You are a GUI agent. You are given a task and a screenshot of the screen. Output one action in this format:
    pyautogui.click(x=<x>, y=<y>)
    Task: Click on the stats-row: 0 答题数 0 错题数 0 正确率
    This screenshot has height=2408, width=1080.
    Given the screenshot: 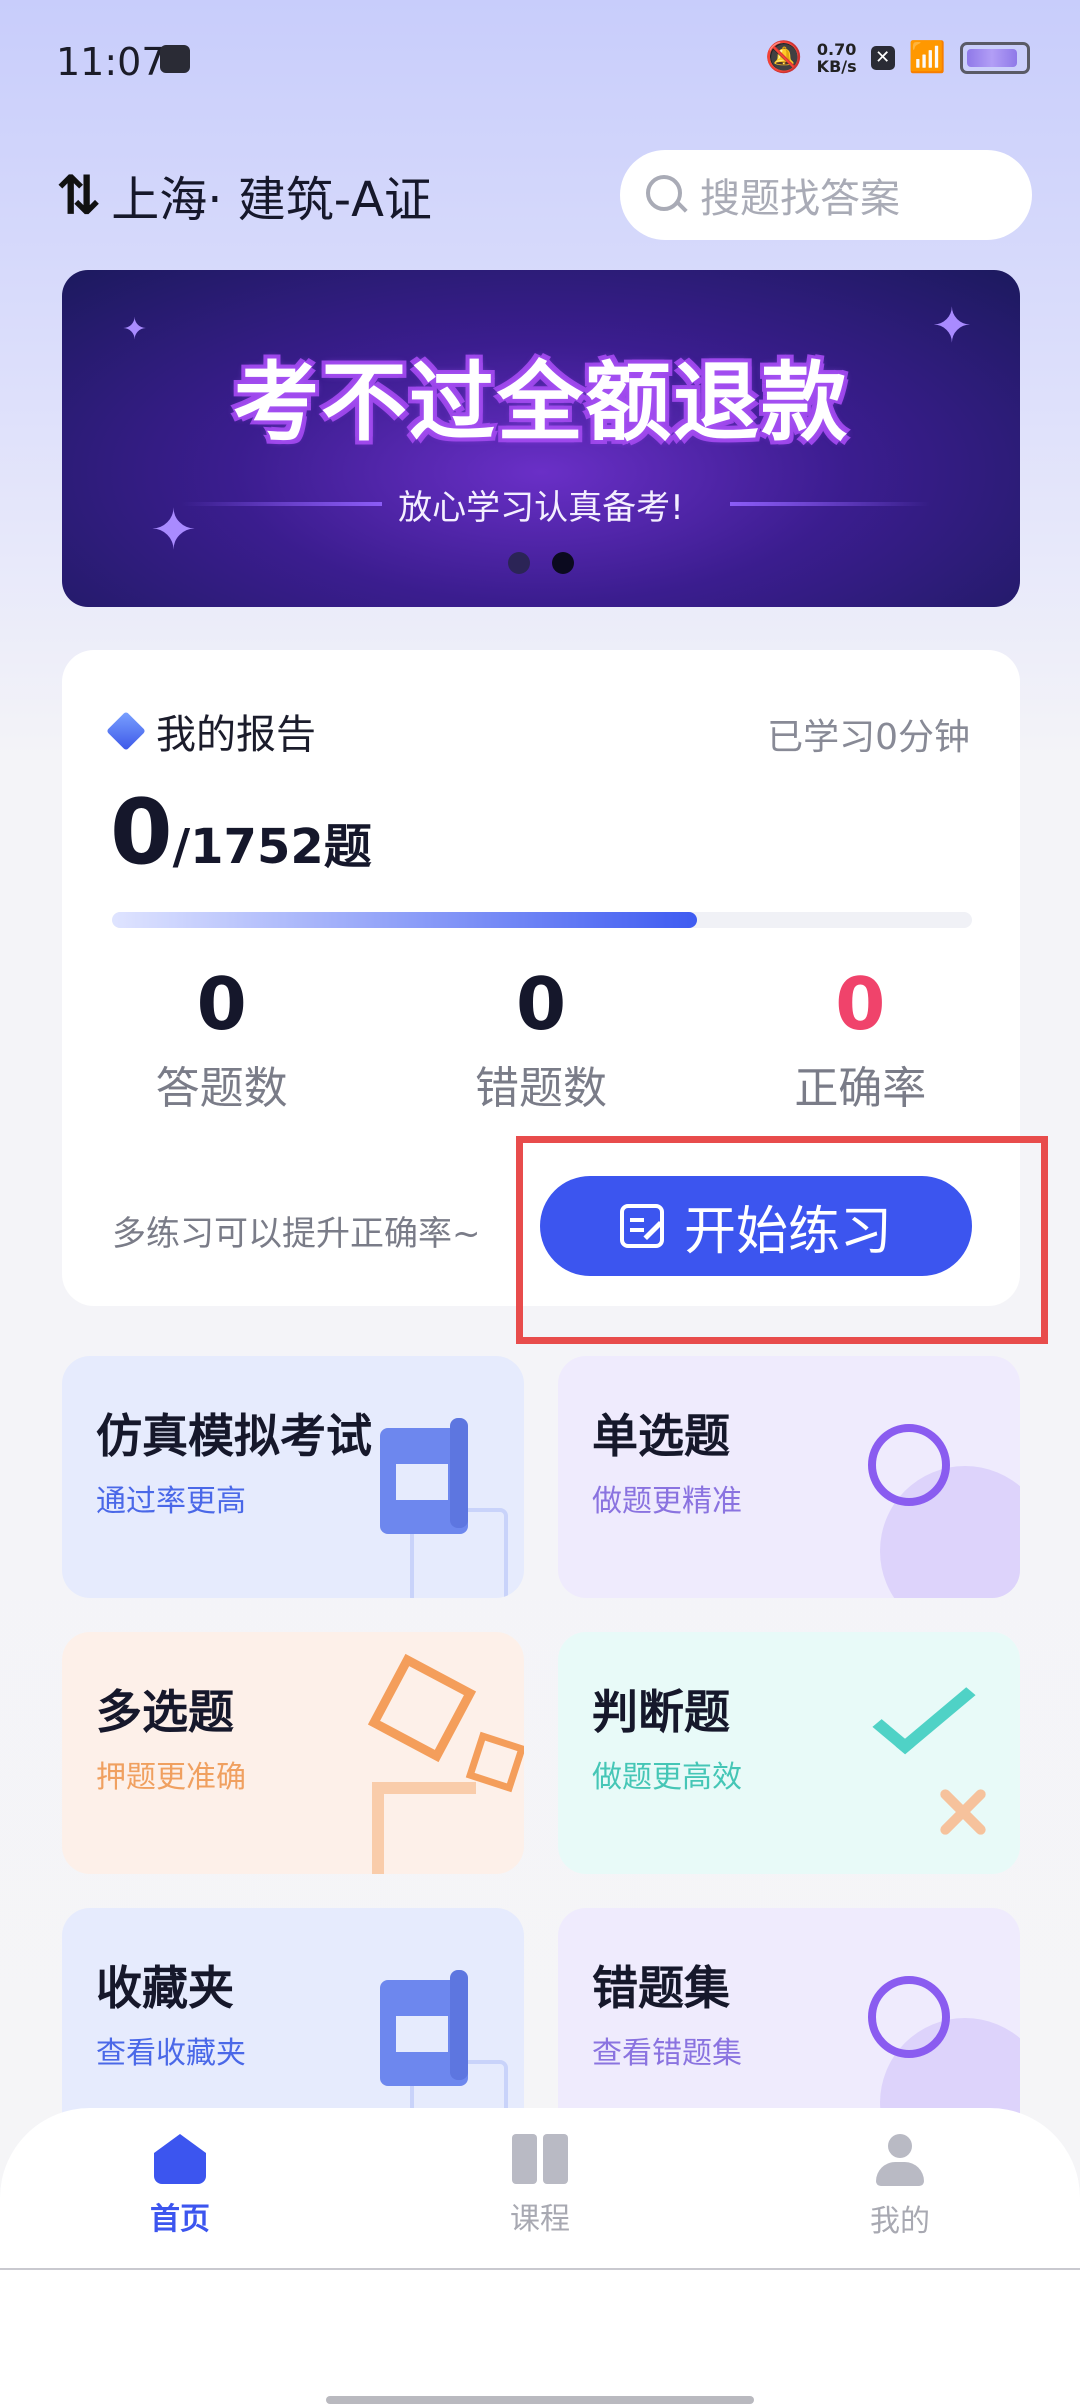 What is the action you would take?
    pyautogui.click(x=541, y=1039)
    